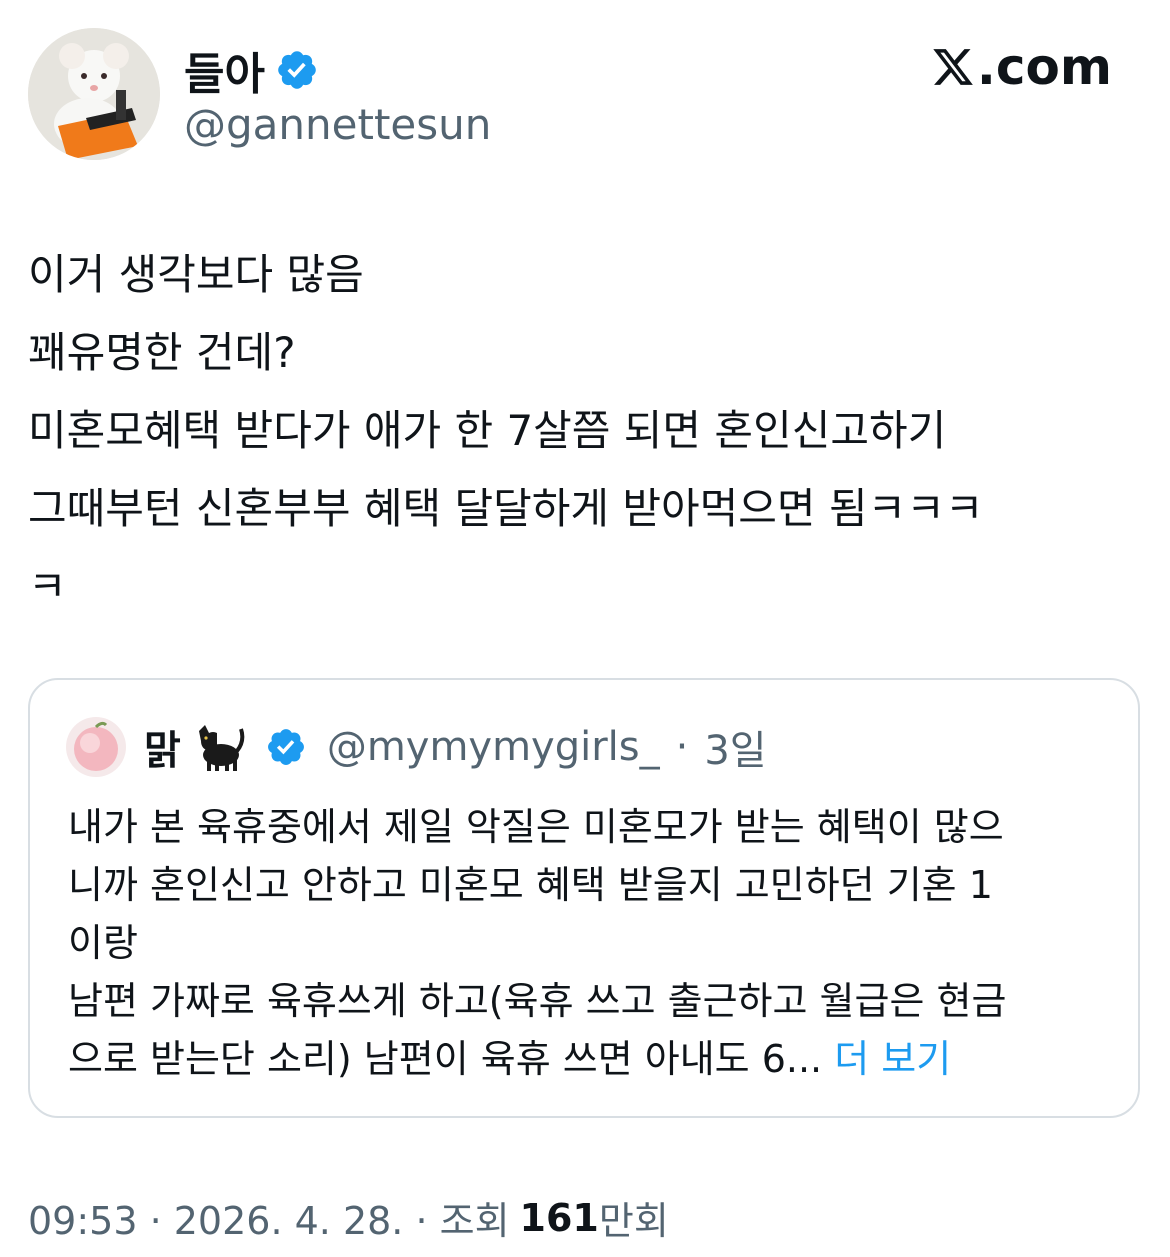 Image resolution: width=1170 pixels, height=1257 pixels. Describe the element at coordinates (559, 1217) in the screenshot. I see `views-count: 161` at that location.